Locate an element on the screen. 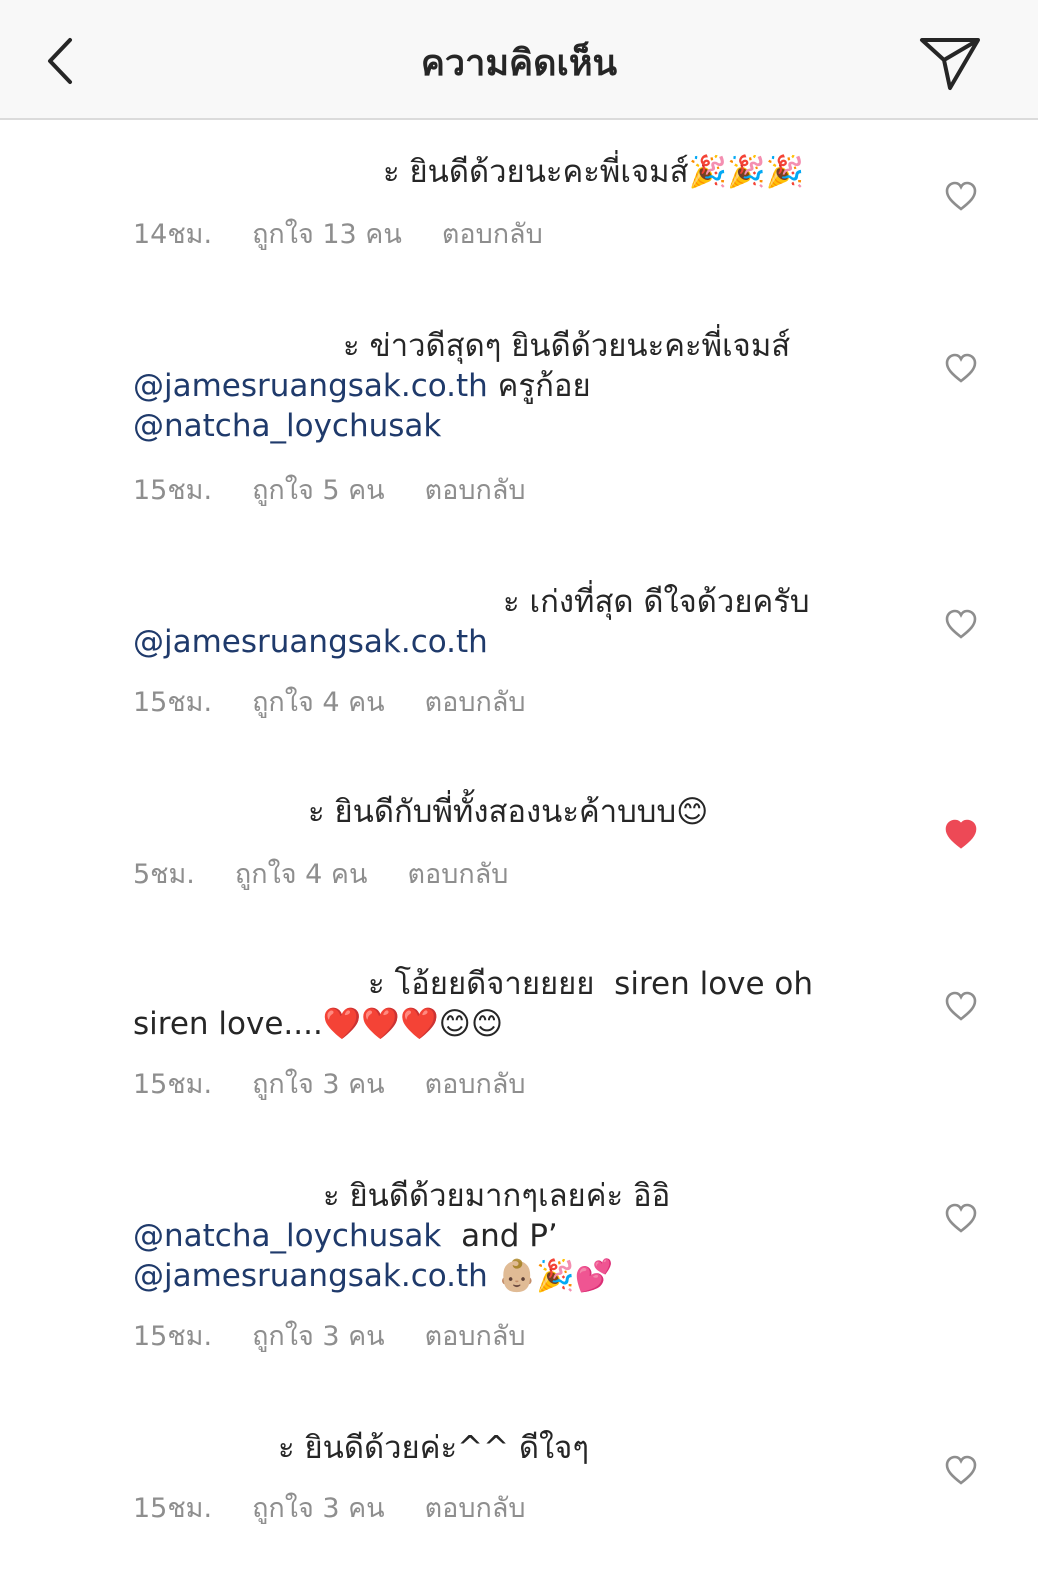 Image resolution: width=1038 pixels, height=1578 pixels. comment-item: ะ ยินดีด้วยนะคะพี่เจมส์🎉🎉🎉 is located at coordinates (498, 172).